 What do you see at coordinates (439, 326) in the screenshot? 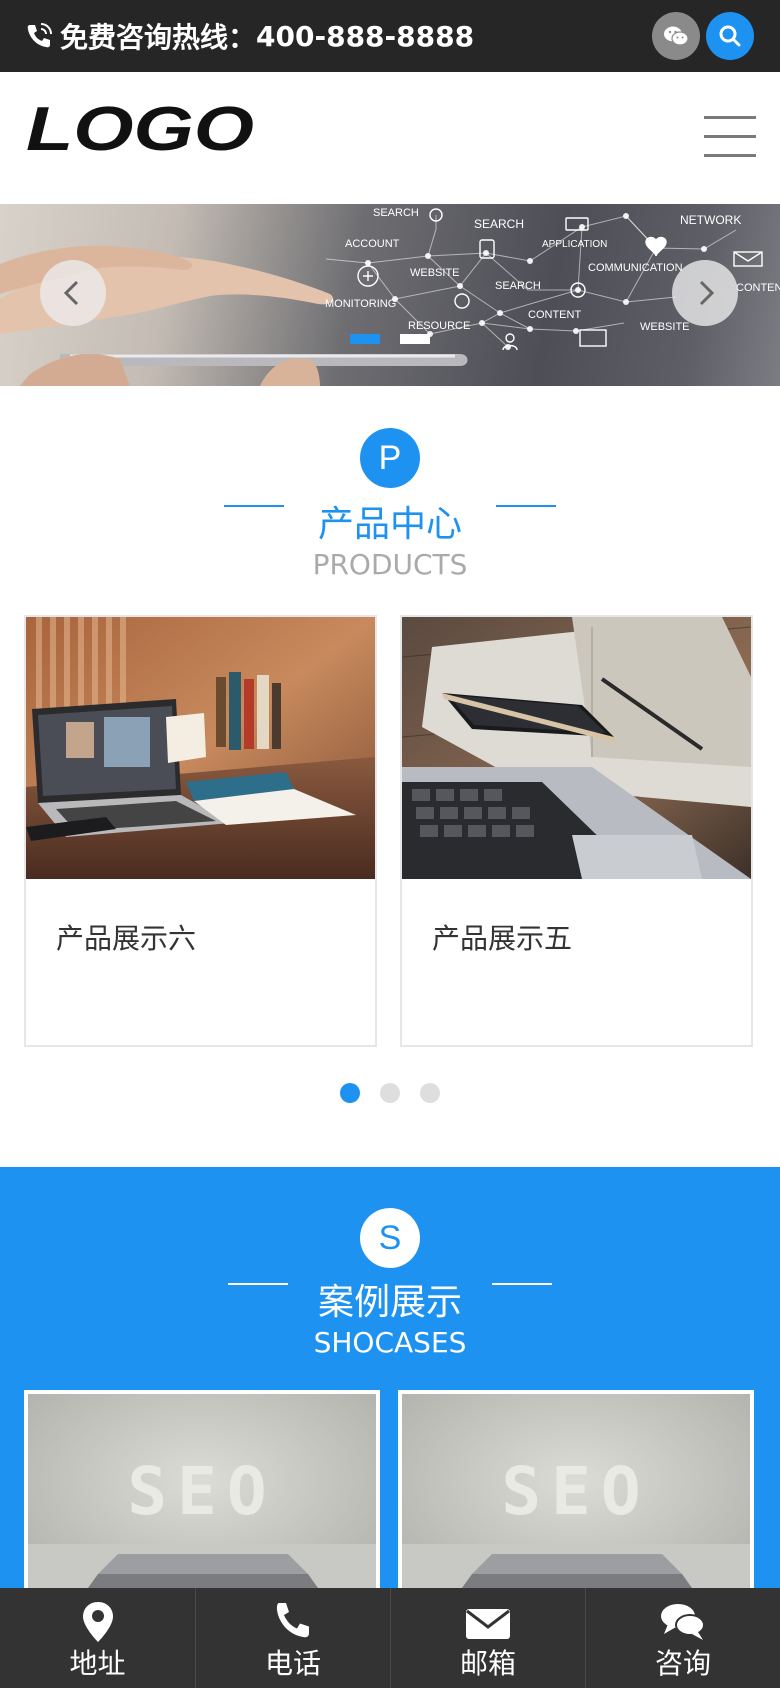
I see `svg-text: RESOURCE` at bounding box center [439, 326].